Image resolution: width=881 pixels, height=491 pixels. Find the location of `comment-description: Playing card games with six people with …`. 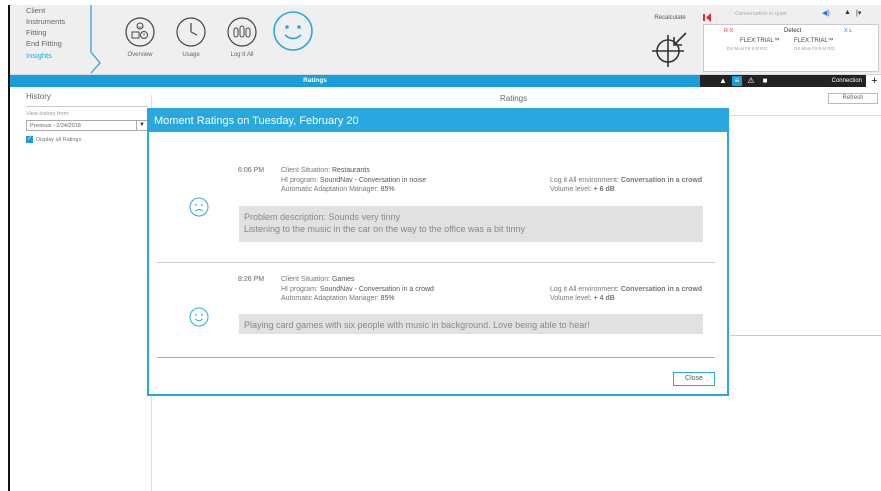

comment-description: Playing card games with six people with … is located at coordinates (471, 324).